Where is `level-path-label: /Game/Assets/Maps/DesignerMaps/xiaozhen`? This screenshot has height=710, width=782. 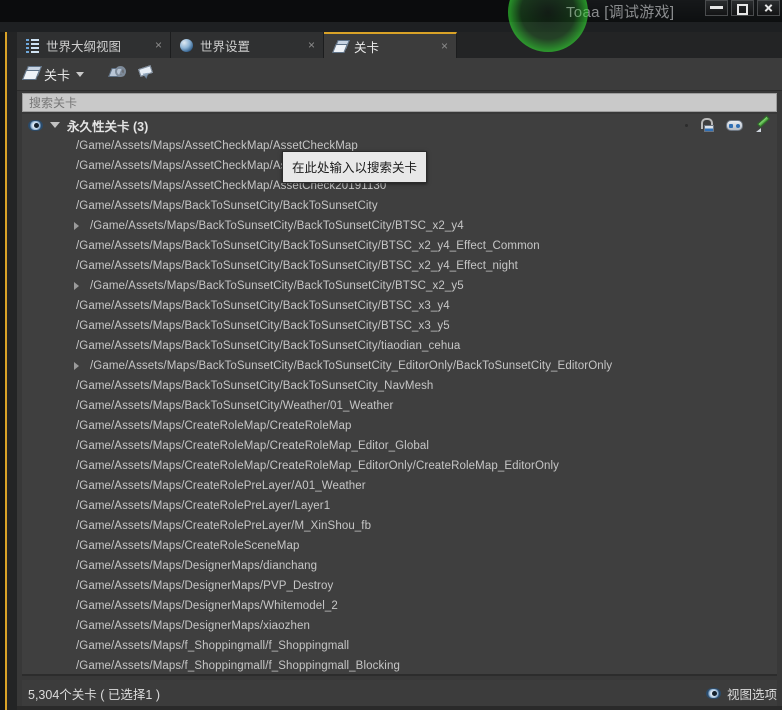
level-path-label: /Game/Assets/Maps/DesignerMaps/xiaozhen is located at coordinates (193, 626).